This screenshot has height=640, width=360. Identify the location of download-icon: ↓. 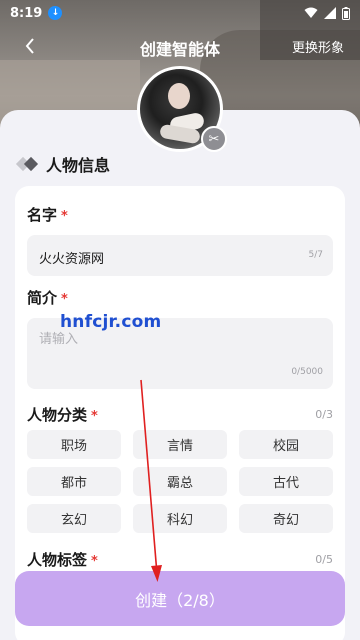
(55, 13).